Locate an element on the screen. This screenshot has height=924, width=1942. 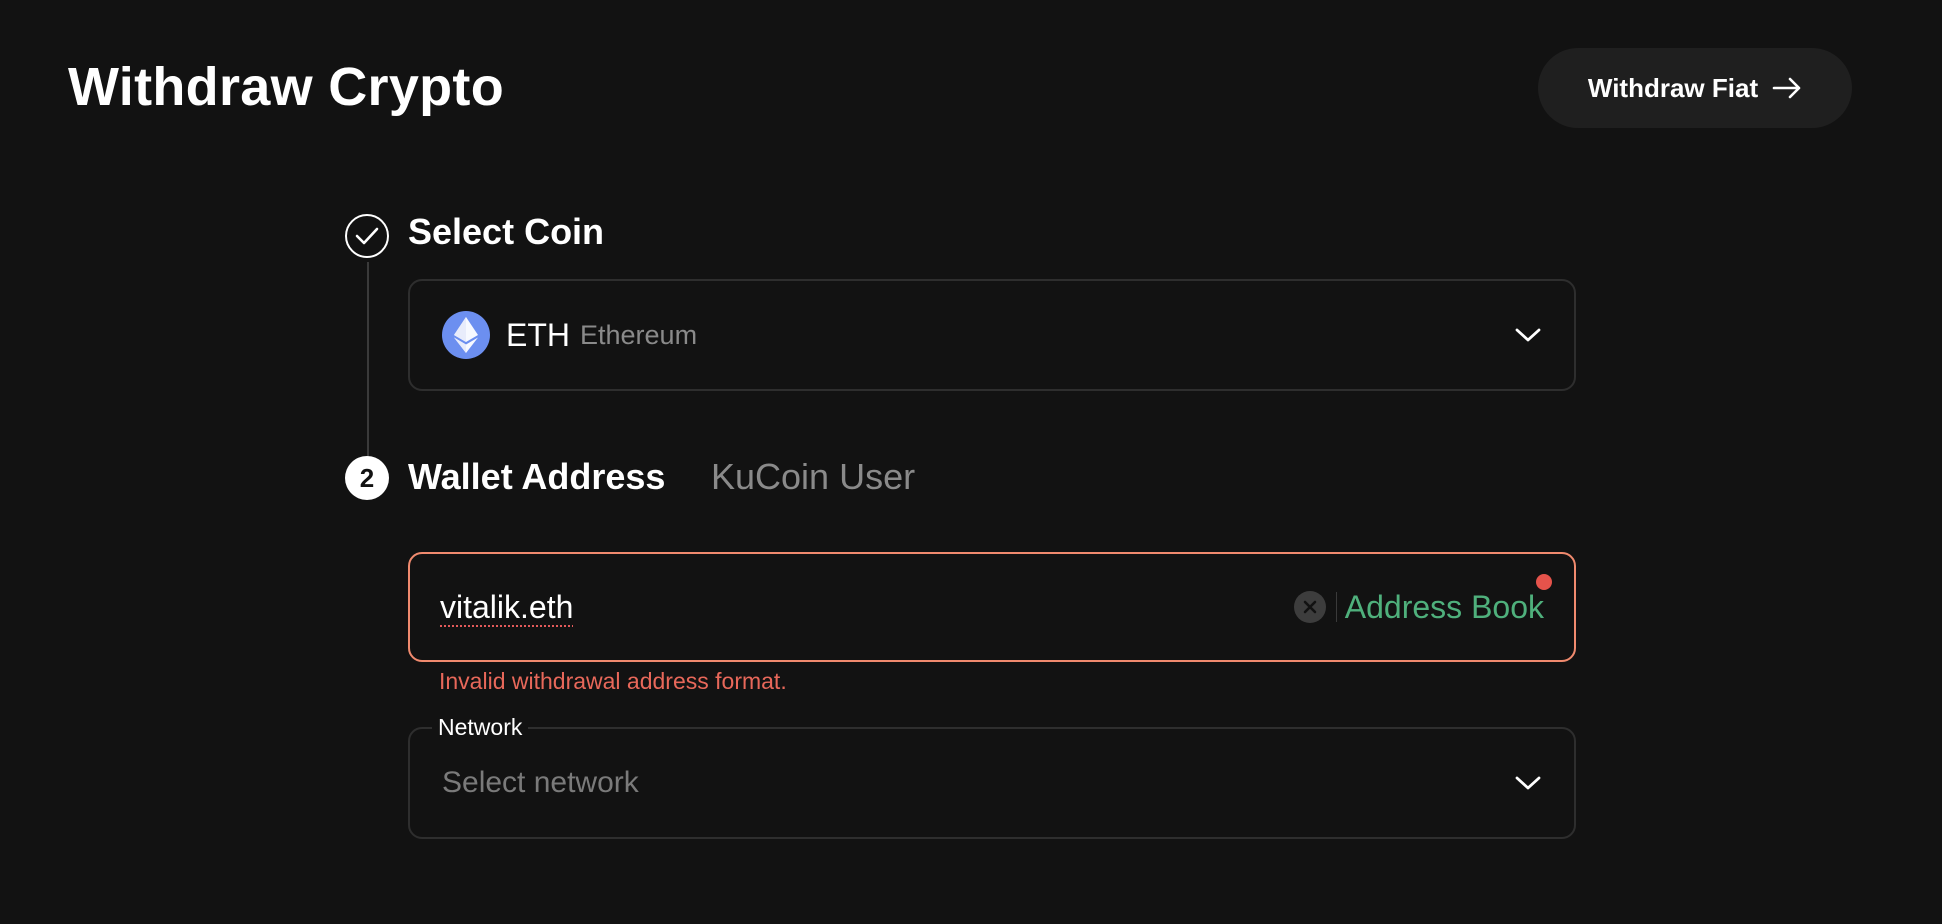
ethereum-icon is located at coordinates (466, 335).